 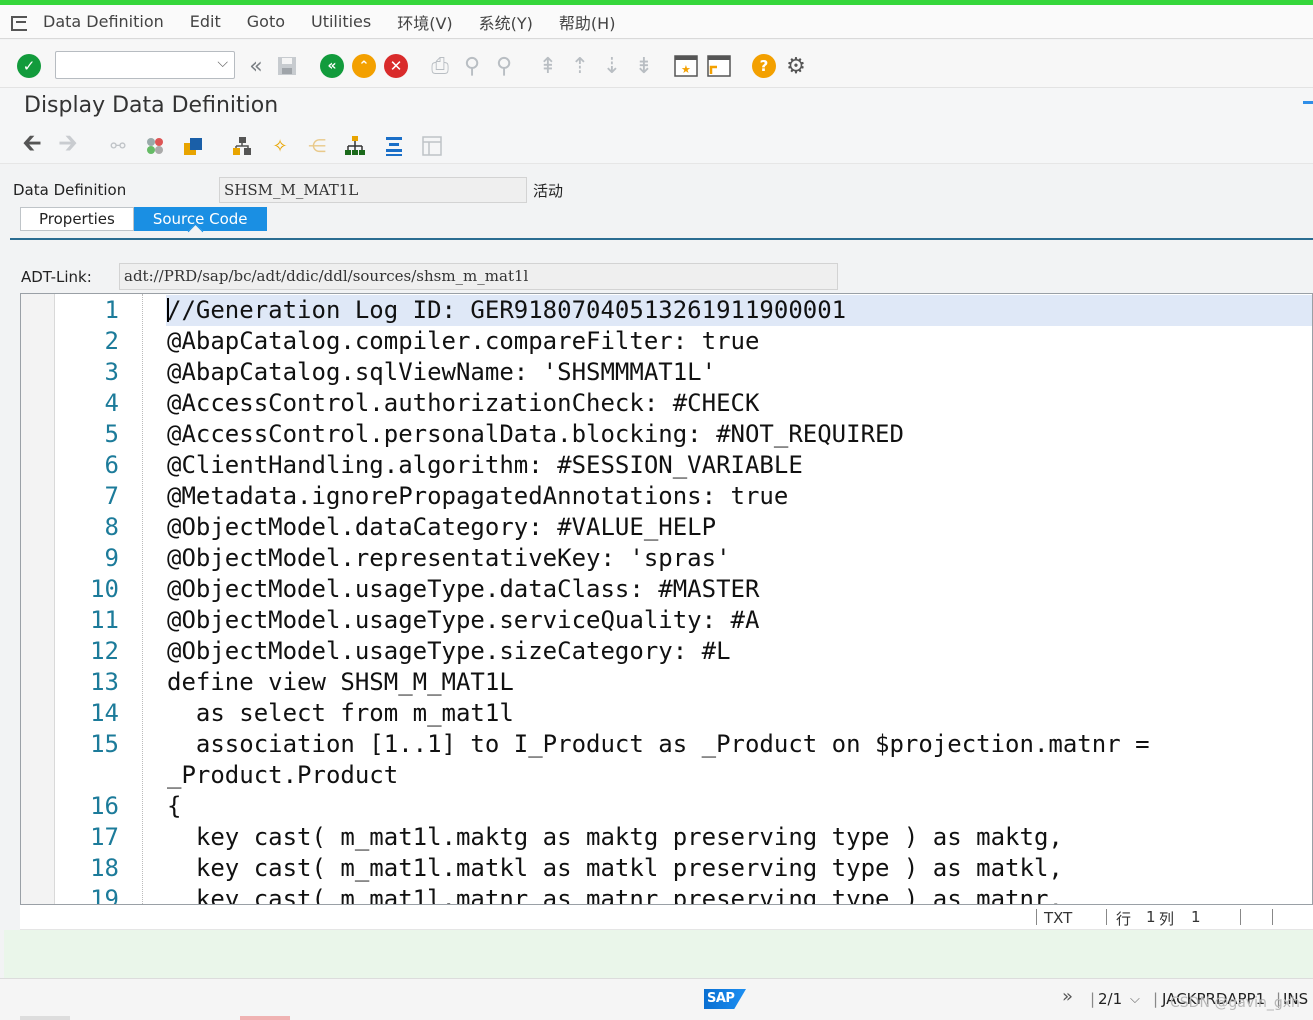 I want to click on first-page-icon: ⇞, so click(x=548, y=66).